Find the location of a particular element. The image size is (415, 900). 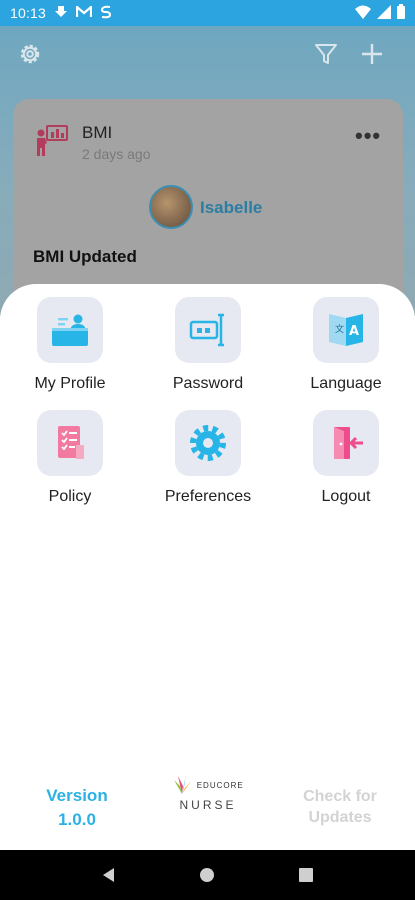

wifi-icon is located at coordinates (363, 13).